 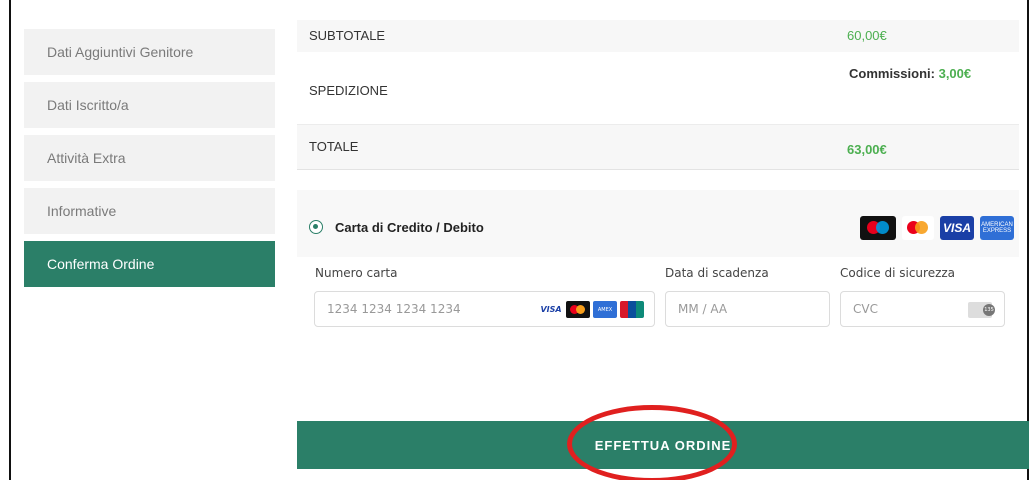 What do you see at coordinates (101, 264) in the screenshot?
I see `sidebar-item-label: Conferma Ordine` at bounding box center [101, 264].